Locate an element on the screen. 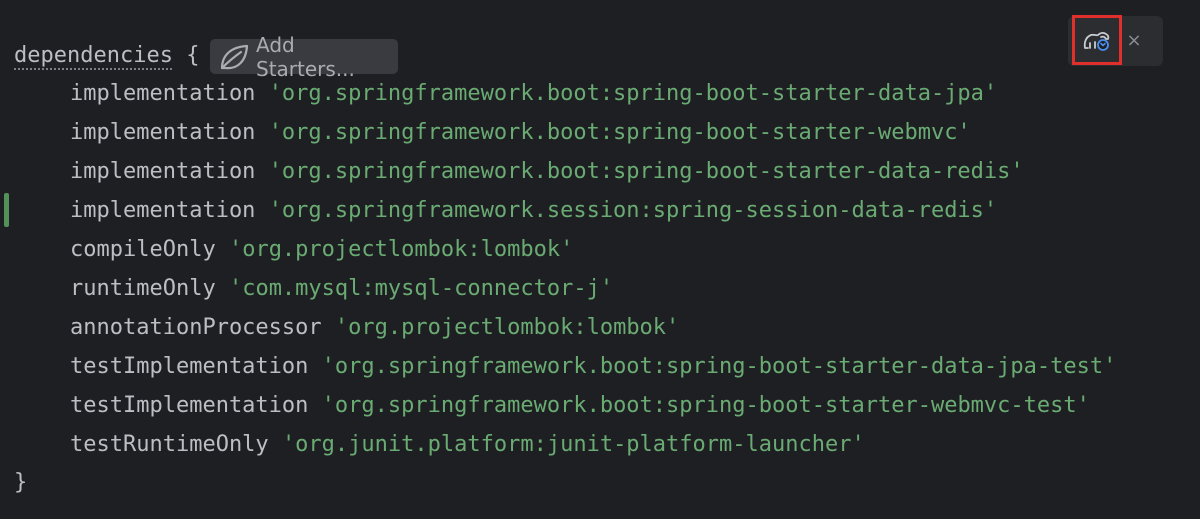  config-keyword: runtimeOnly is located at coordinates (143, 288).